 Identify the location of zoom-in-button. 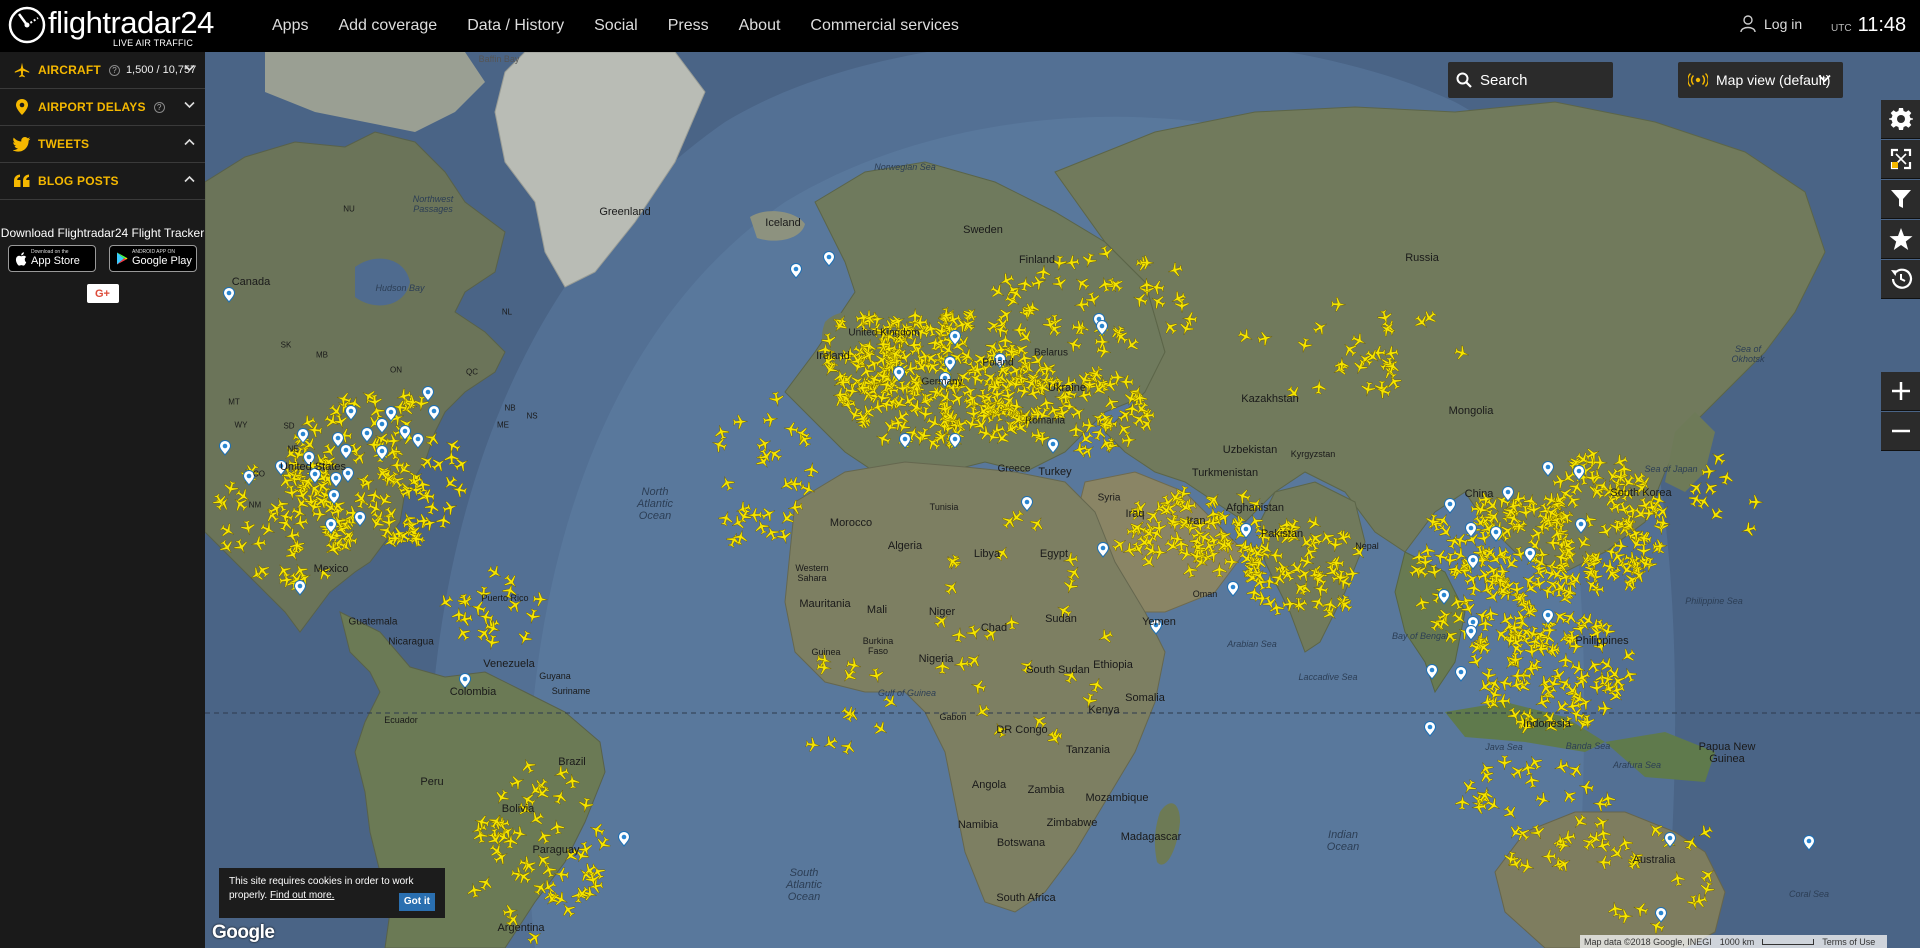
(1900, 391).